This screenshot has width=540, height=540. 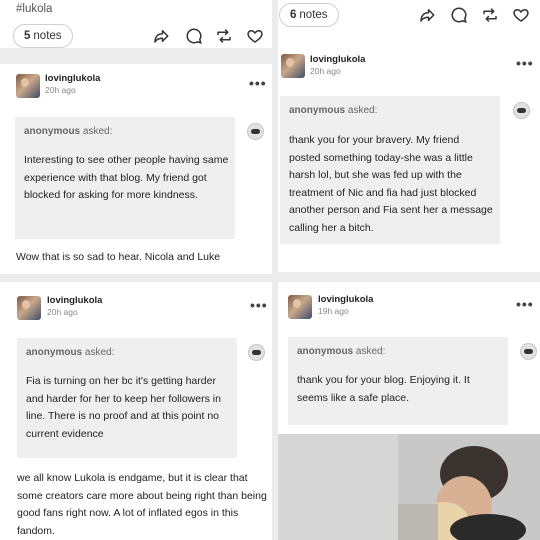 What do you see at coordinates (136, 24) in the screenshot?
I see `post-footer-top-left: #lukola 5 notes` at bounding box center [136, 24].